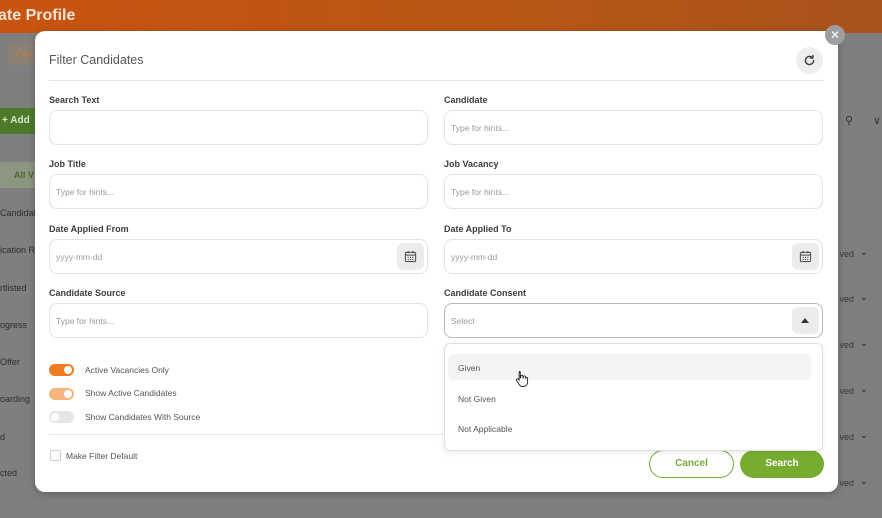  I want to click on option-not-applicable: Not Applicable, so click(629, 428).